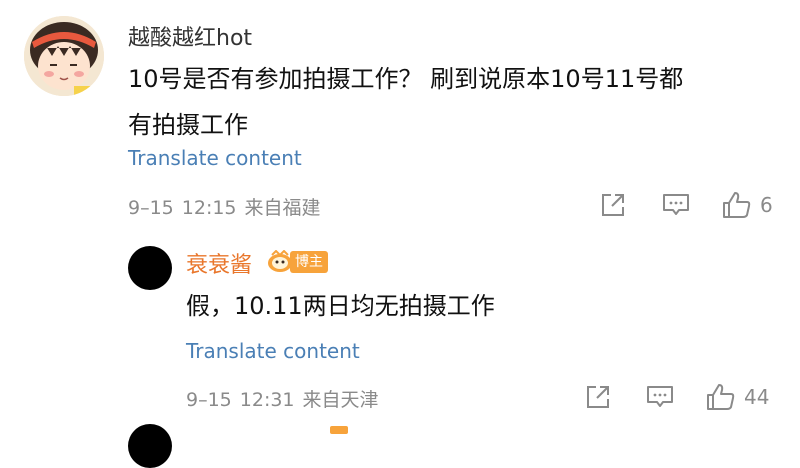  I want to click on comment-body-line: 有拍摄工作, so click(188, 125).